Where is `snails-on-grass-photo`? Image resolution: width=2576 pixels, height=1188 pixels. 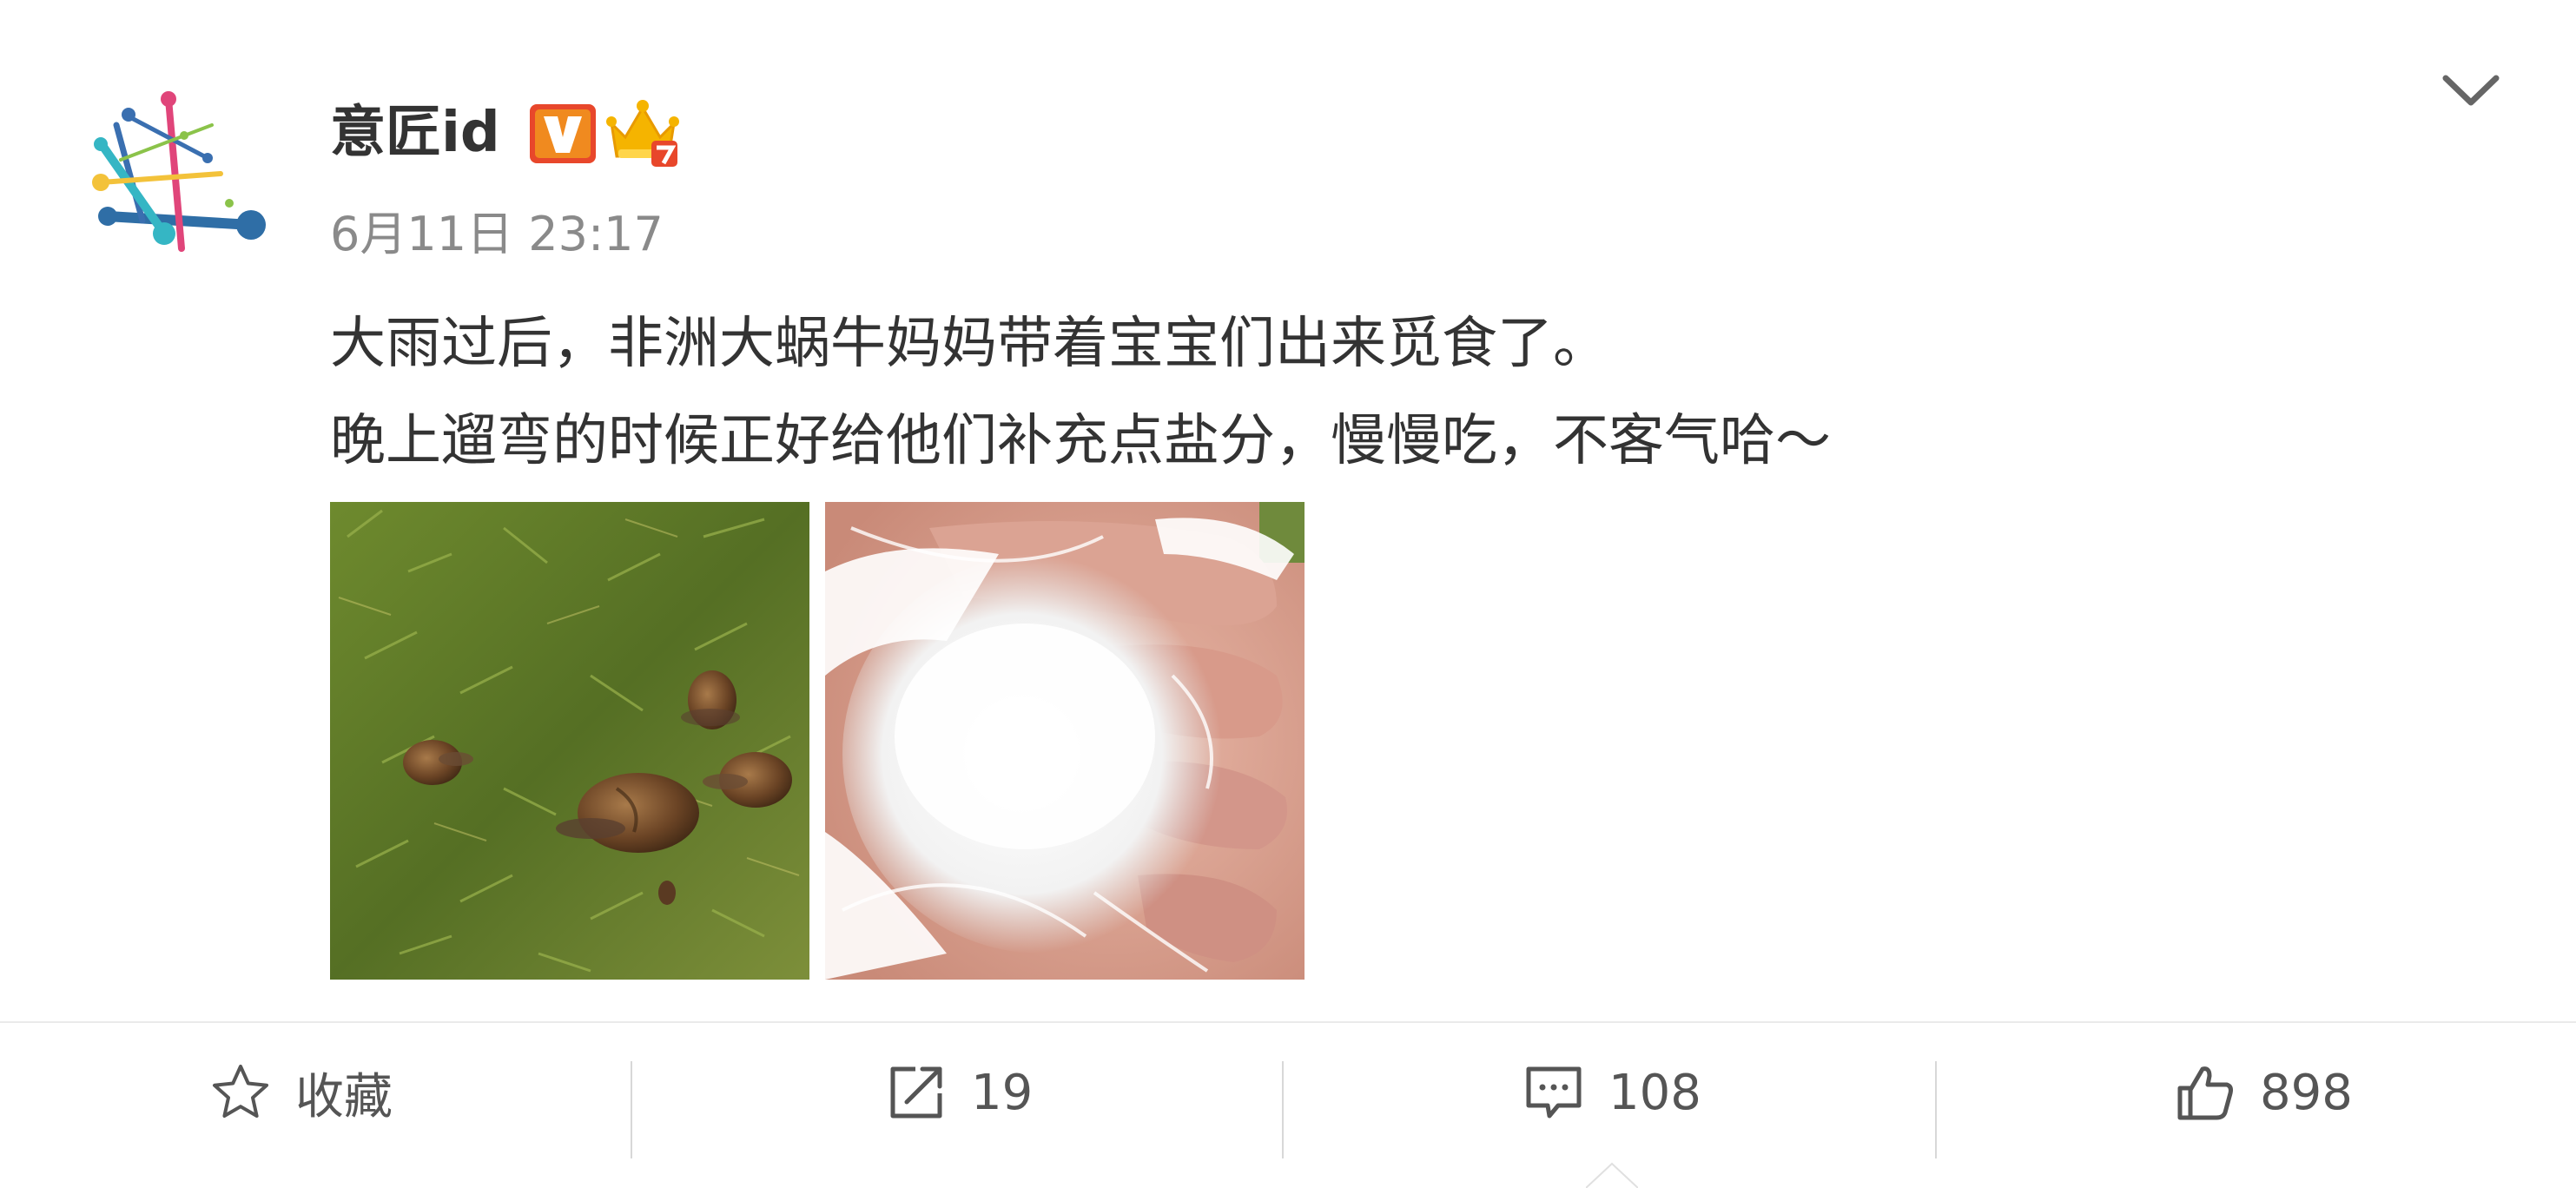 snails-on-grass-photo is located at coordinates (569, 741).